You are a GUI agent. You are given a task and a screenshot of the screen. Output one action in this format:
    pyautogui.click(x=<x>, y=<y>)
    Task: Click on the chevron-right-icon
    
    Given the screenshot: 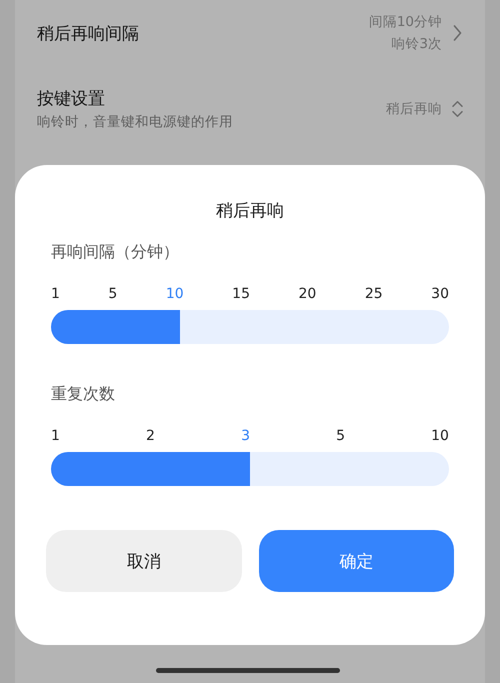 What is the action you would take?
    pyautogui.click(x=457, y=33)
    